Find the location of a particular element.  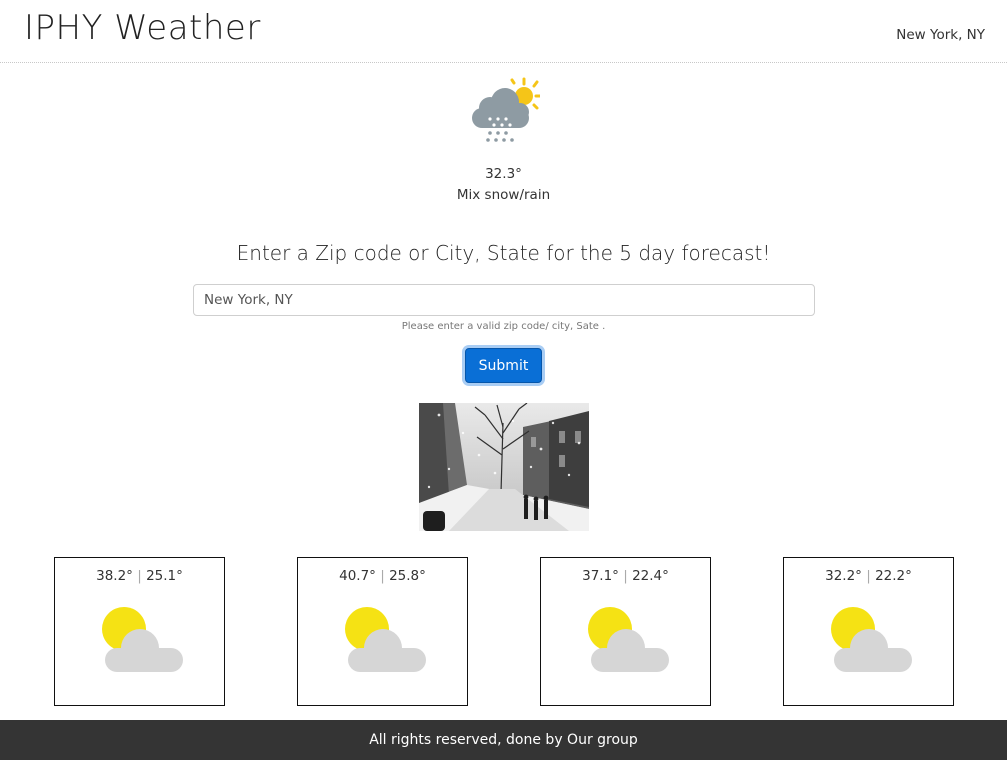

forecast-temps: 32.2° | 22.2° is located at coordinates (868, 576).